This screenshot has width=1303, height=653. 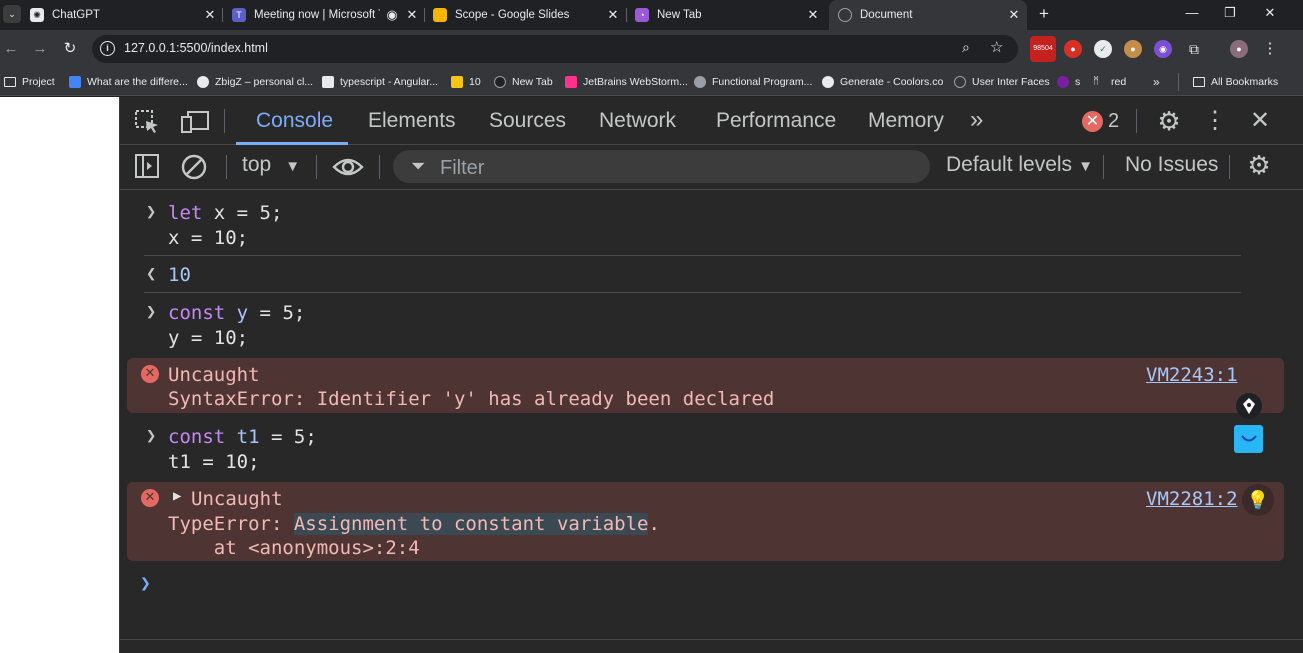 What do you see at coordinates (147, 166) in the screenshot?
I see `sidebar-toggle-icon` at bounding box center [147, 166].